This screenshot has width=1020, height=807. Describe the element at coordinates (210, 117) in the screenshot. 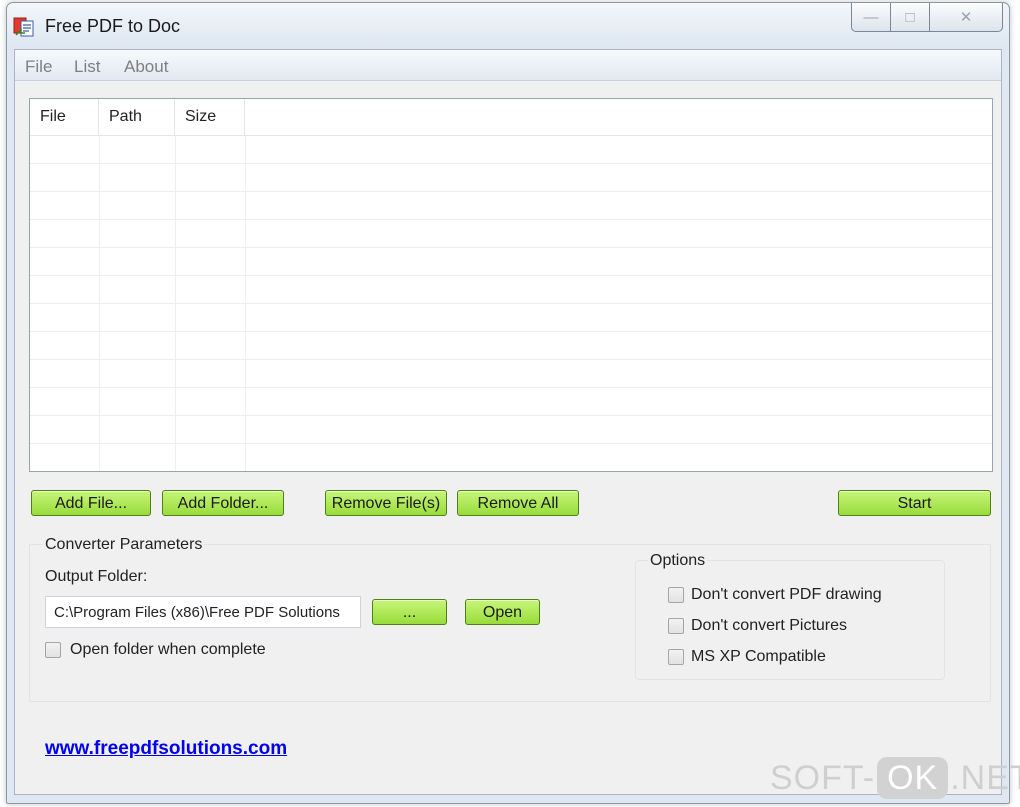

I see `column-header-size: Size` at that location.